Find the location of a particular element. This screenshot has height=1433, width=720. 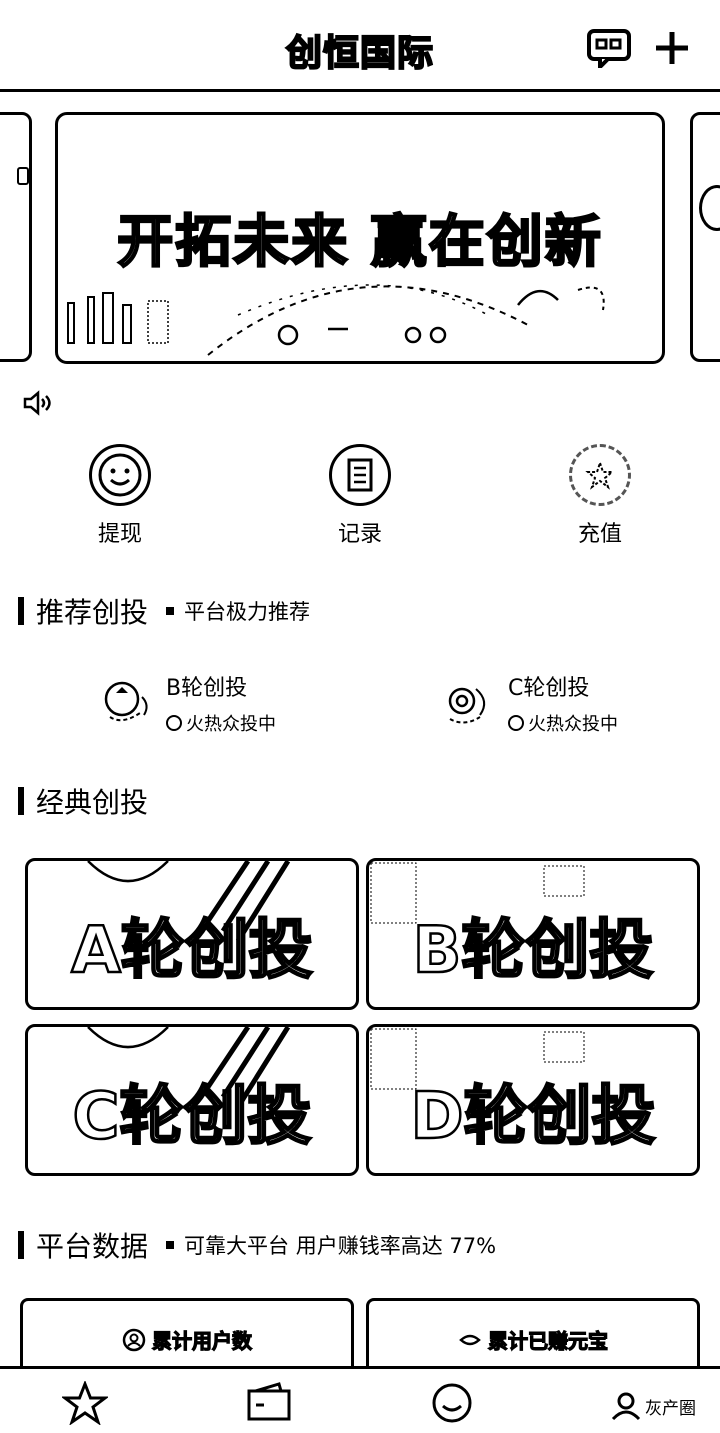

speaker-icon is located at coordinates (37, 403).